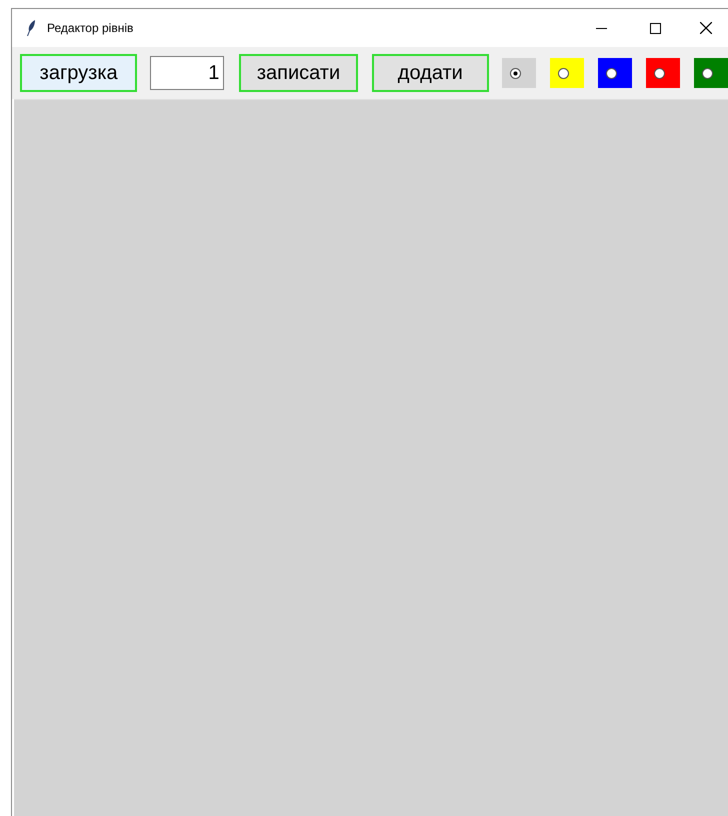 This screenshot has width=728, height=816. What do you see at coordinates (298, 73) in the screenshot?
I see `save-button: записати` at bounding box center [298, 73].